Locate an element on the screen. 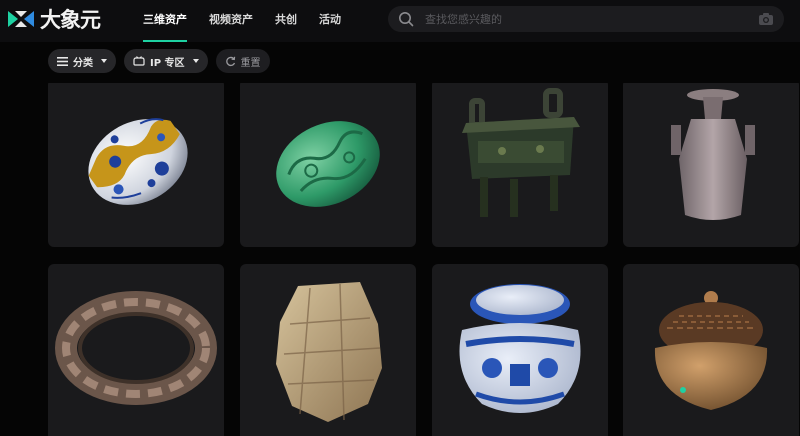  ceramic-vase-image is located at coordinates (713, 154).